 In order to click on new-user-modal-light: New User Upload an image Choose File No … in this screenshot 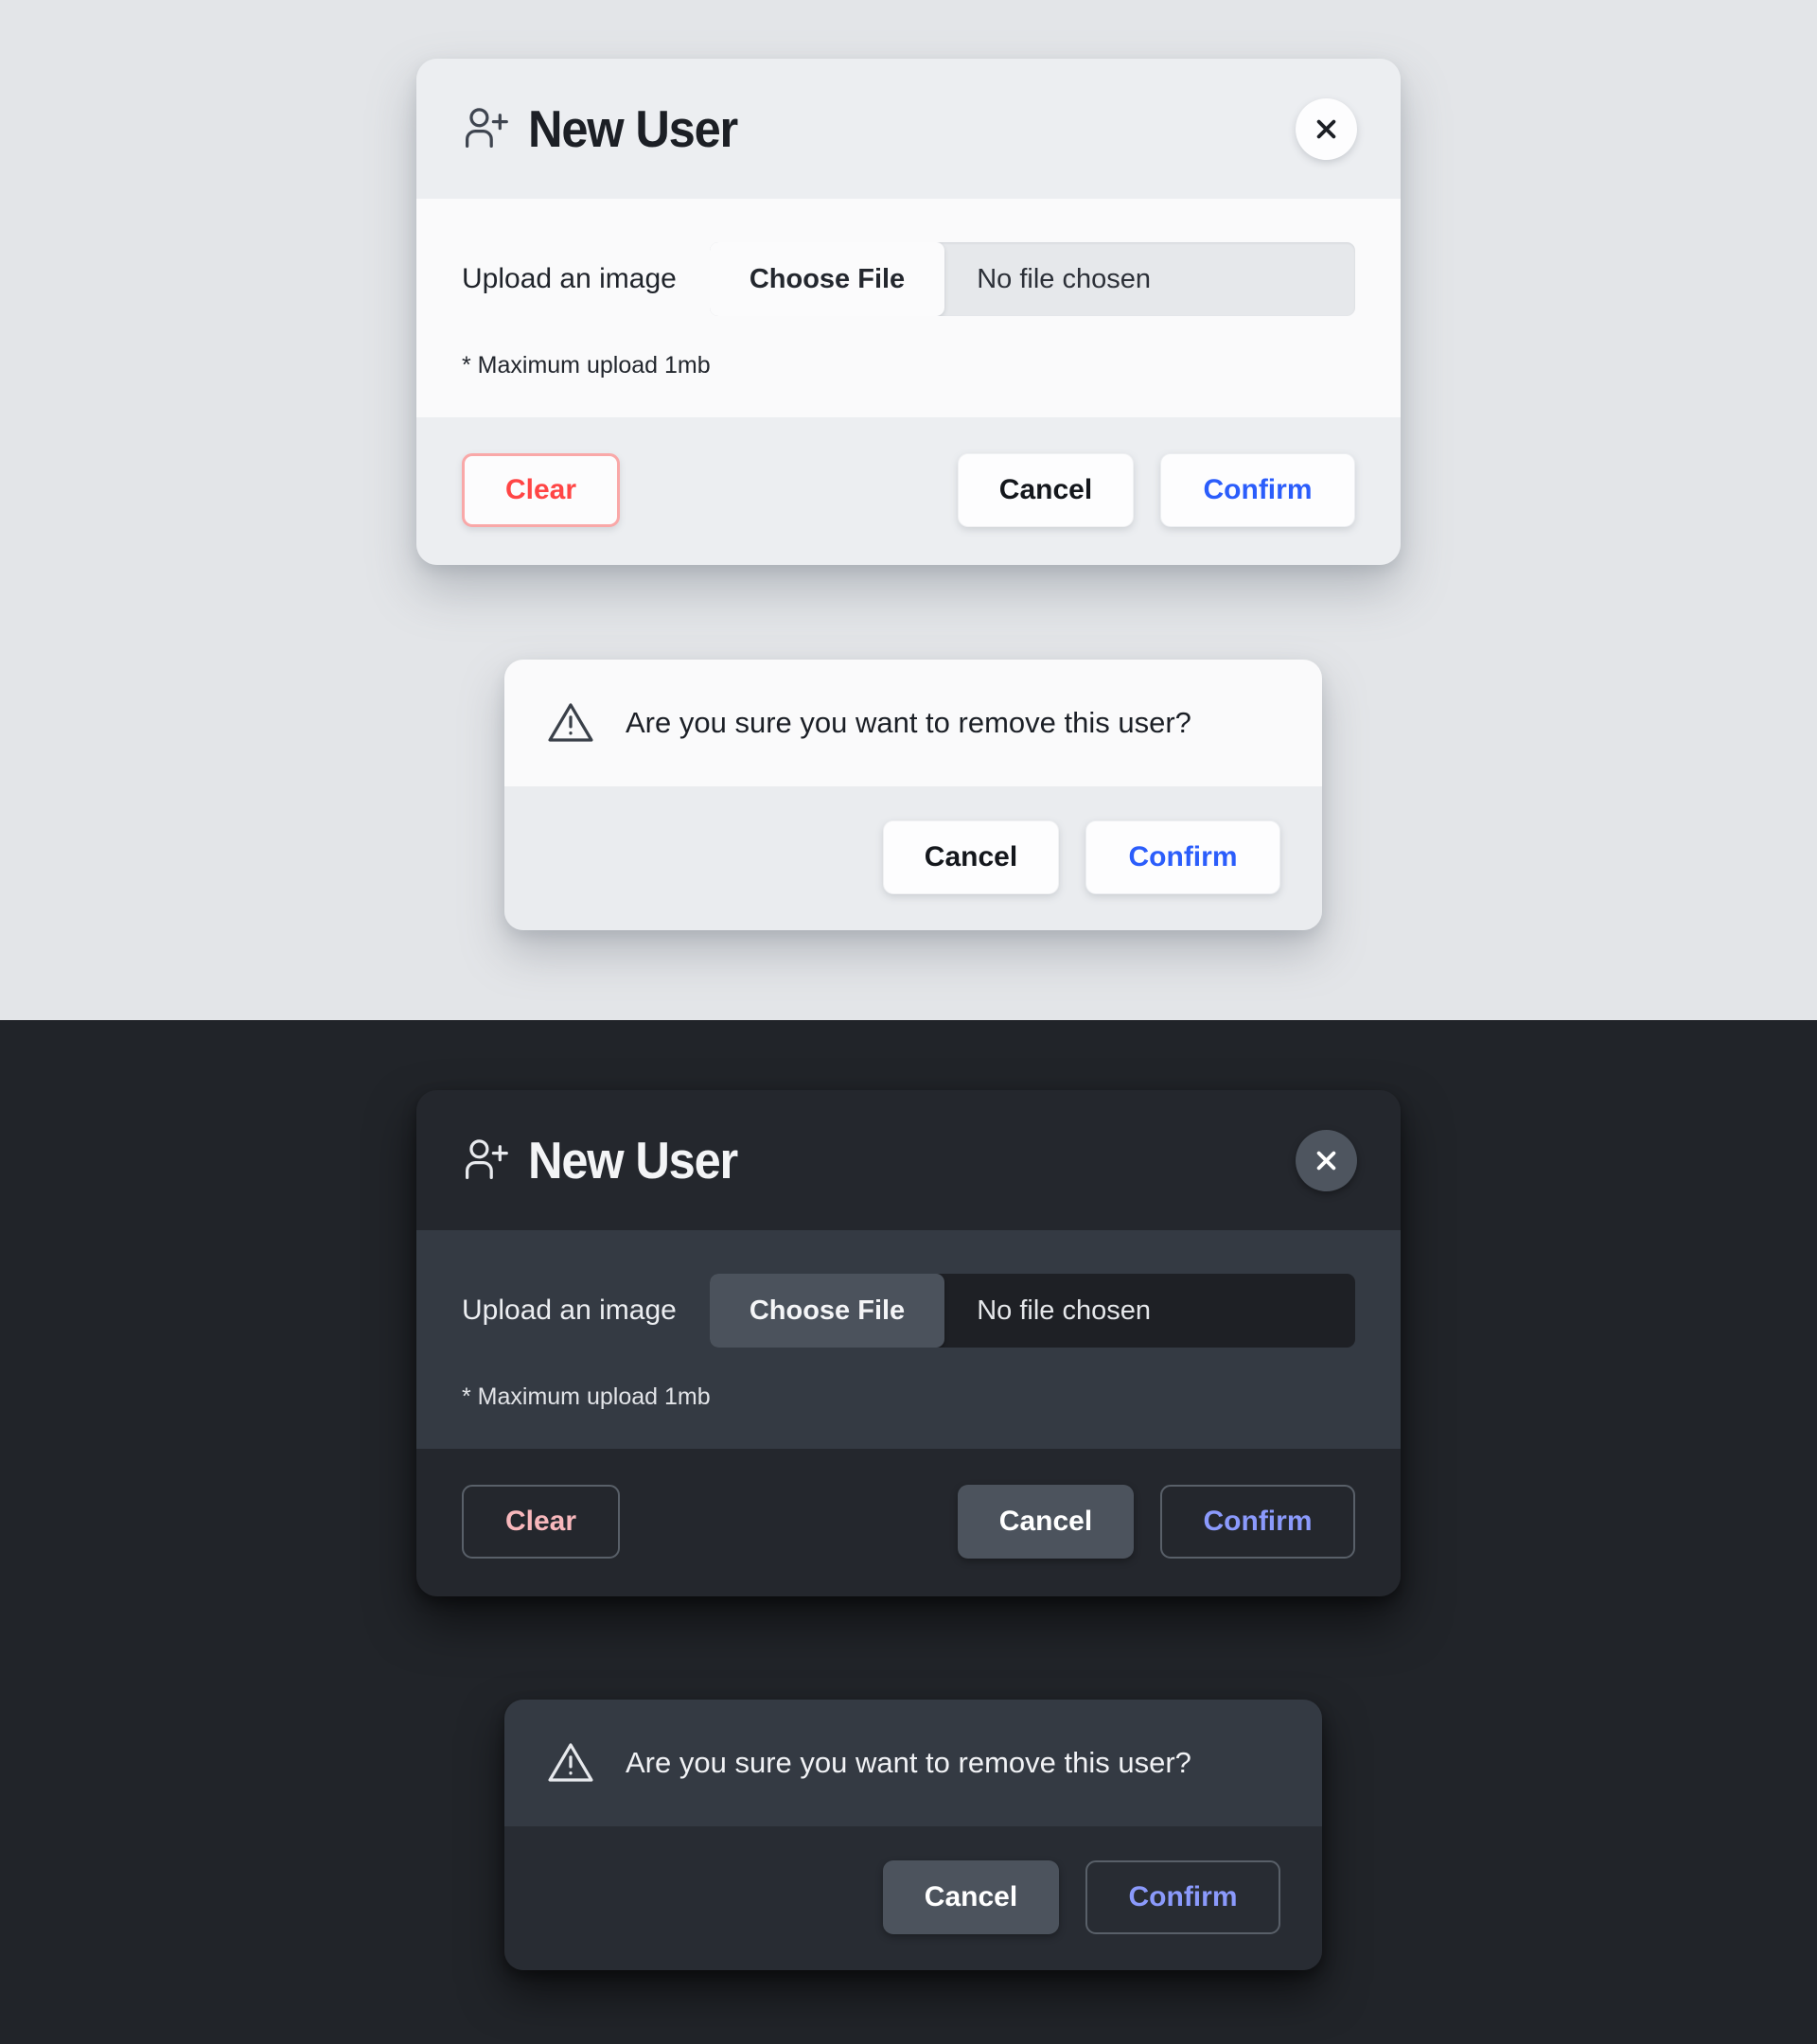, I will do `click(908, 312)`.